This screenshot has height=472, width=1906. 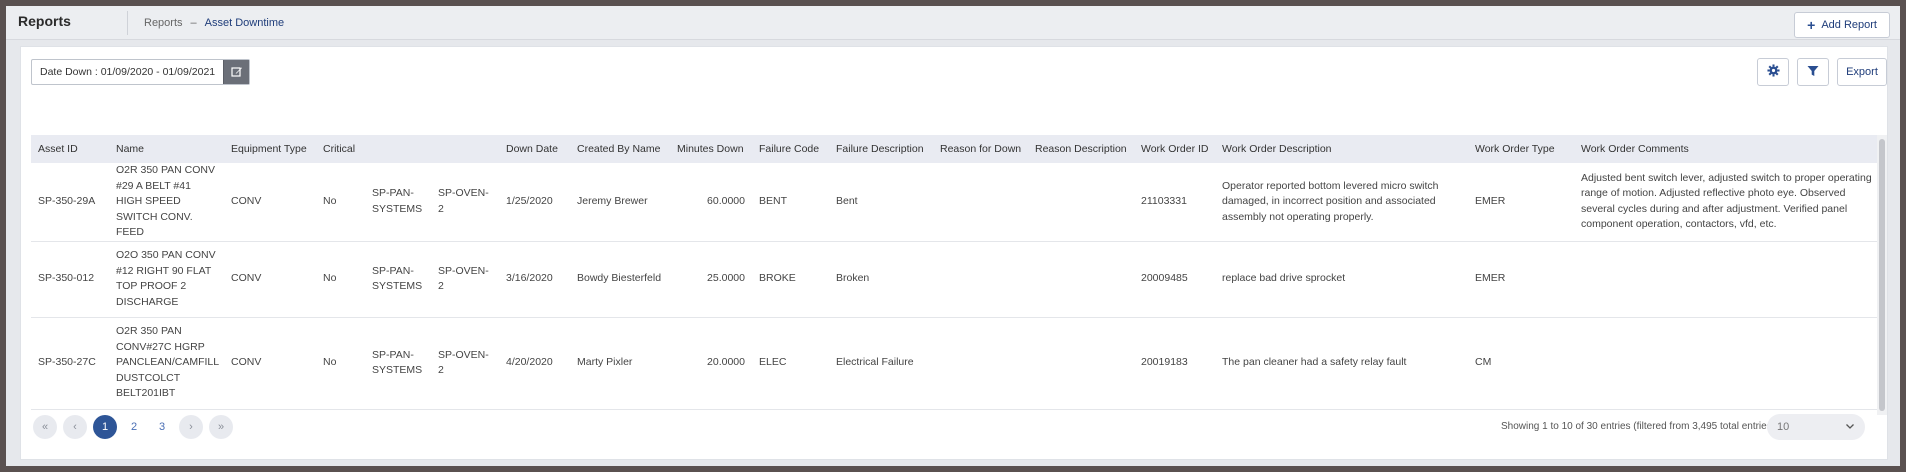 What do you see at coordinates (534, 279) in the screenshot?
I see `cell-down-date: 3/16/2020` at bounding box center [534, 279].